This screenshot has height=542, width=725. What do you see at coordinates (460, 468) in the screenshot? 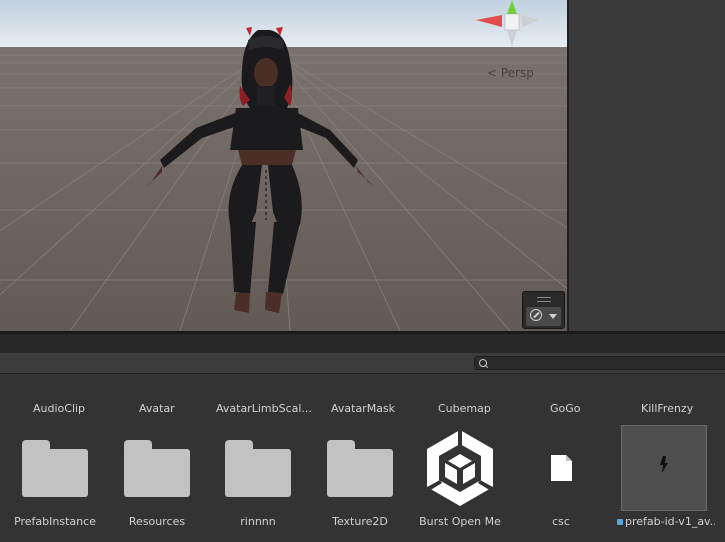
I see `unity-logo-icon` at bounding box center [460, 468].